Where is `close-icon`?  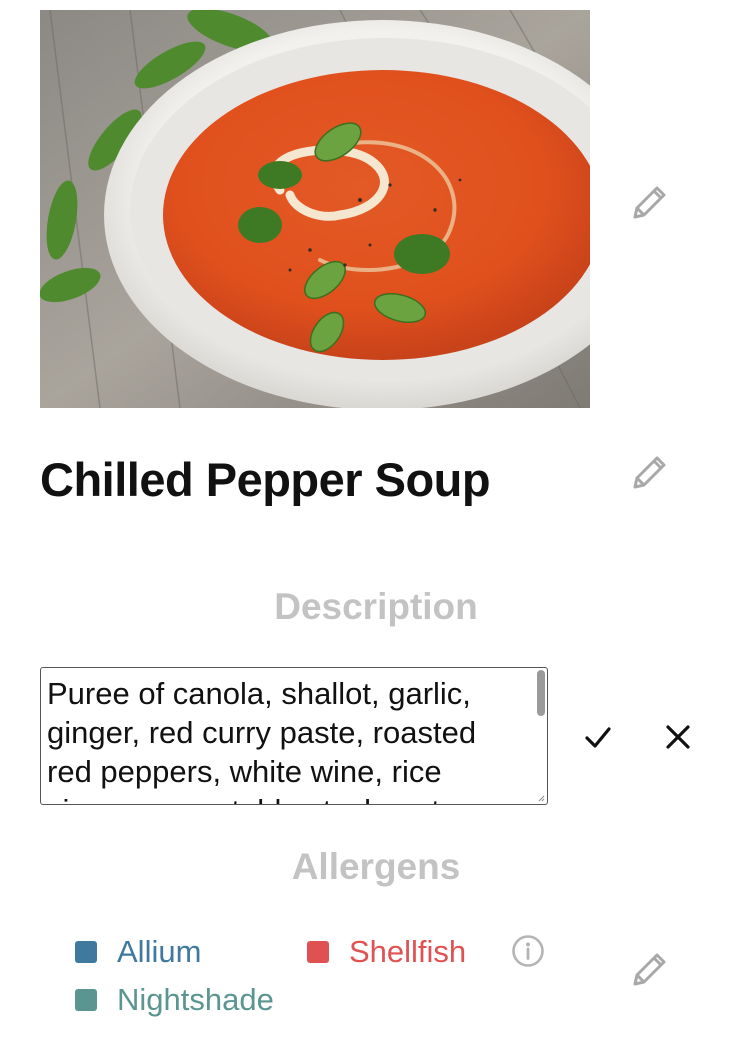
close-icon is located at coordinates (678, 737).